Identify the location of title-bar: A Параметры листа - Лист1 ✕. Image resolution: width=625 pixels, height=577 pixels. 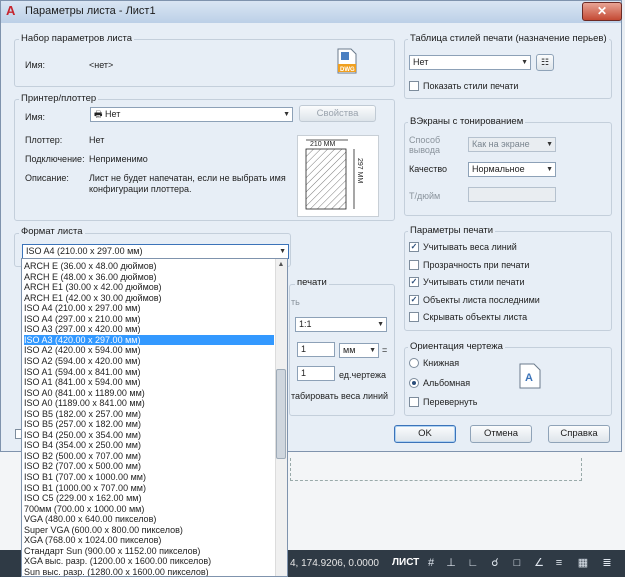
(311, 12).